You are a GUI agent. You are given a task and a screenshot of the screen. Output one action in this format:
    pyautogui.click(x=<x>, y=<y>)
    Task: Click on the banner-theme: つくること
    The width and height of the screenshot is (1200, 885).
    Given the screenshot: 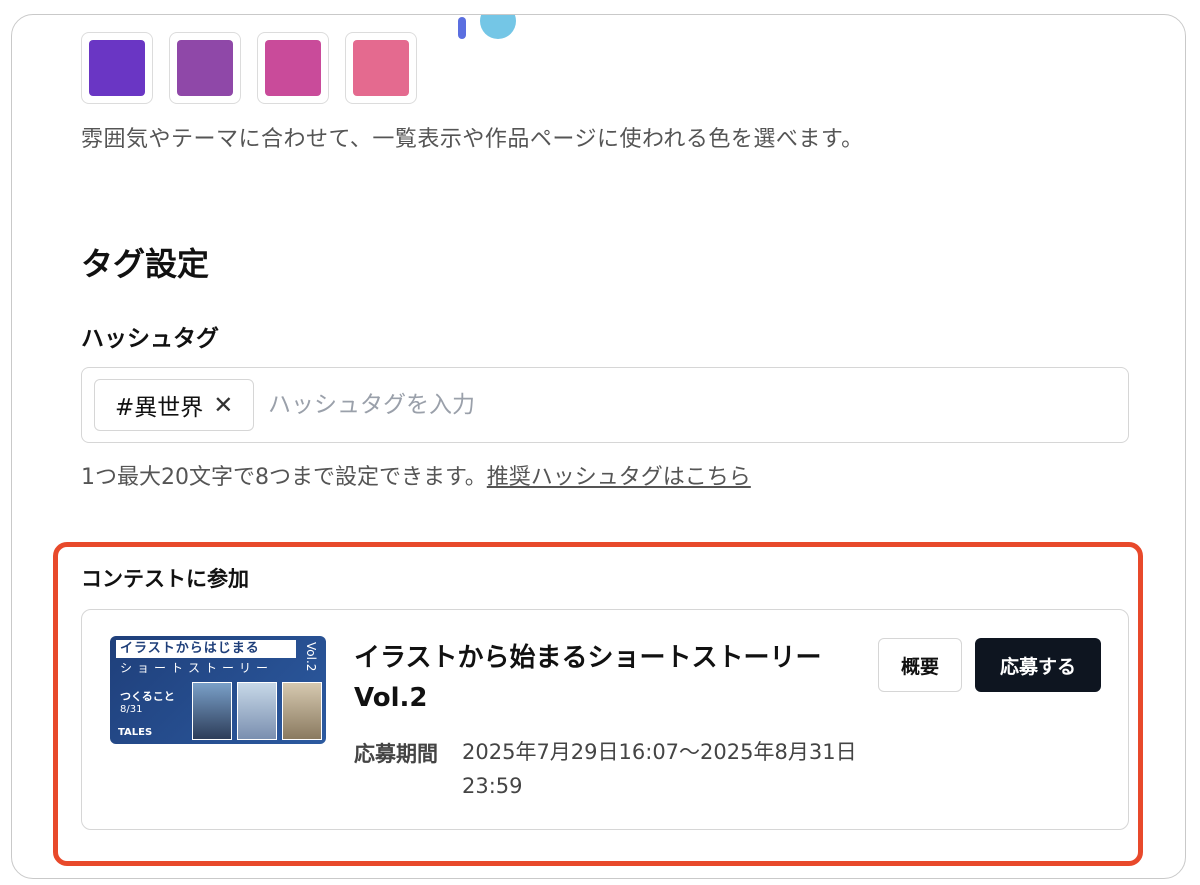 What is the action you would take?
    pyautogui.click(x=147, y=696)
    